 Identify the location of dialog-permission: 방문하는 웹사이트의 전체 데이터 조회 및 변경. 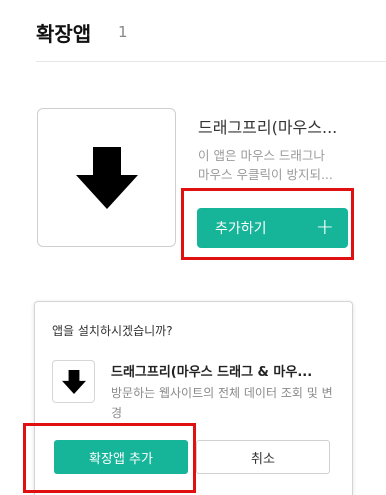
(222, 403).